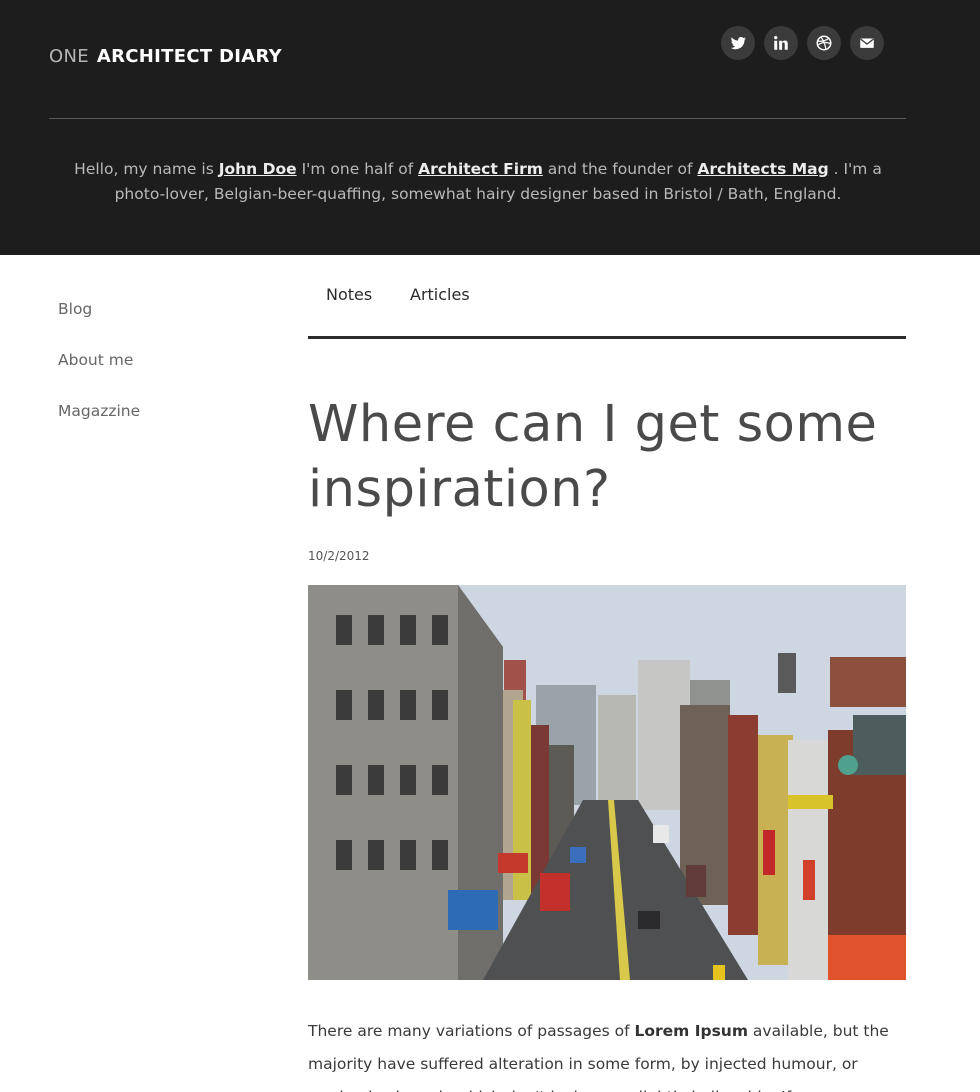 Image resolution: width=980 pixels, height=1092 pixels. Describe the element at coordinates (477, 118) in the screenshot. I see `header-divider` at that location.